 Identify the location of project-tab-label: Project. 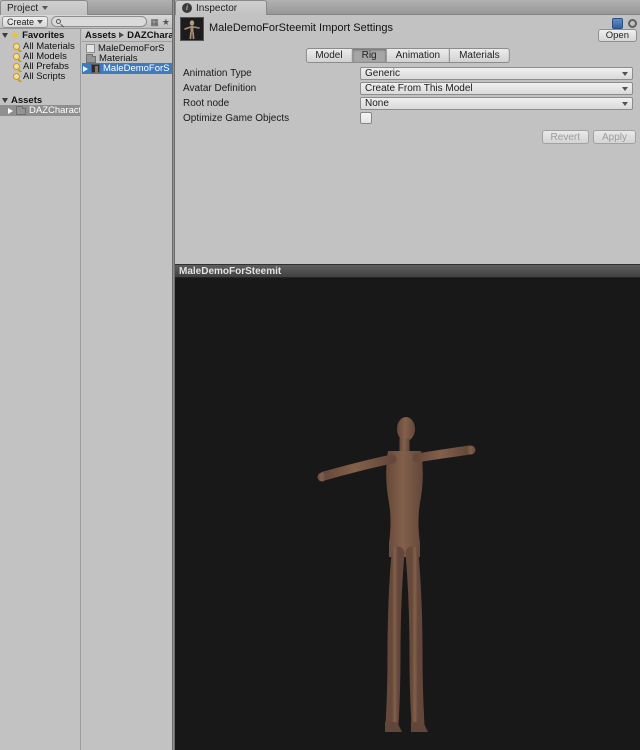
(23, 8).